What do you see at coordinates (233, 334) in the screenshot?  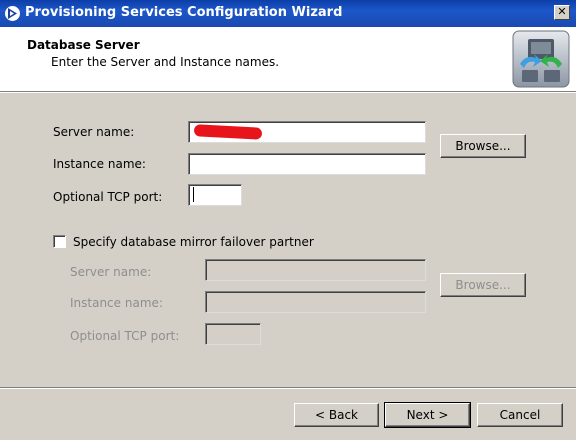 I see `mirror-tcp-port-input` at bounding box center [233, 334].